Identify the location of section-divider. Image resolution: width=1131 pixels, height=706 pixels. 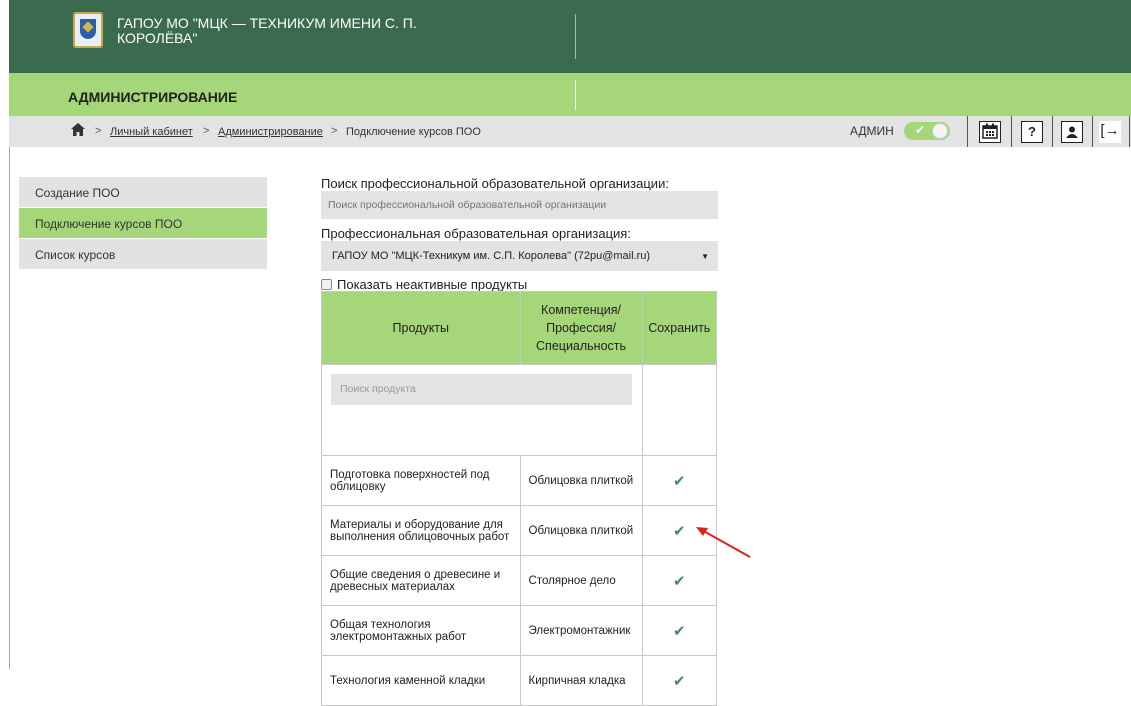
(575, 95).